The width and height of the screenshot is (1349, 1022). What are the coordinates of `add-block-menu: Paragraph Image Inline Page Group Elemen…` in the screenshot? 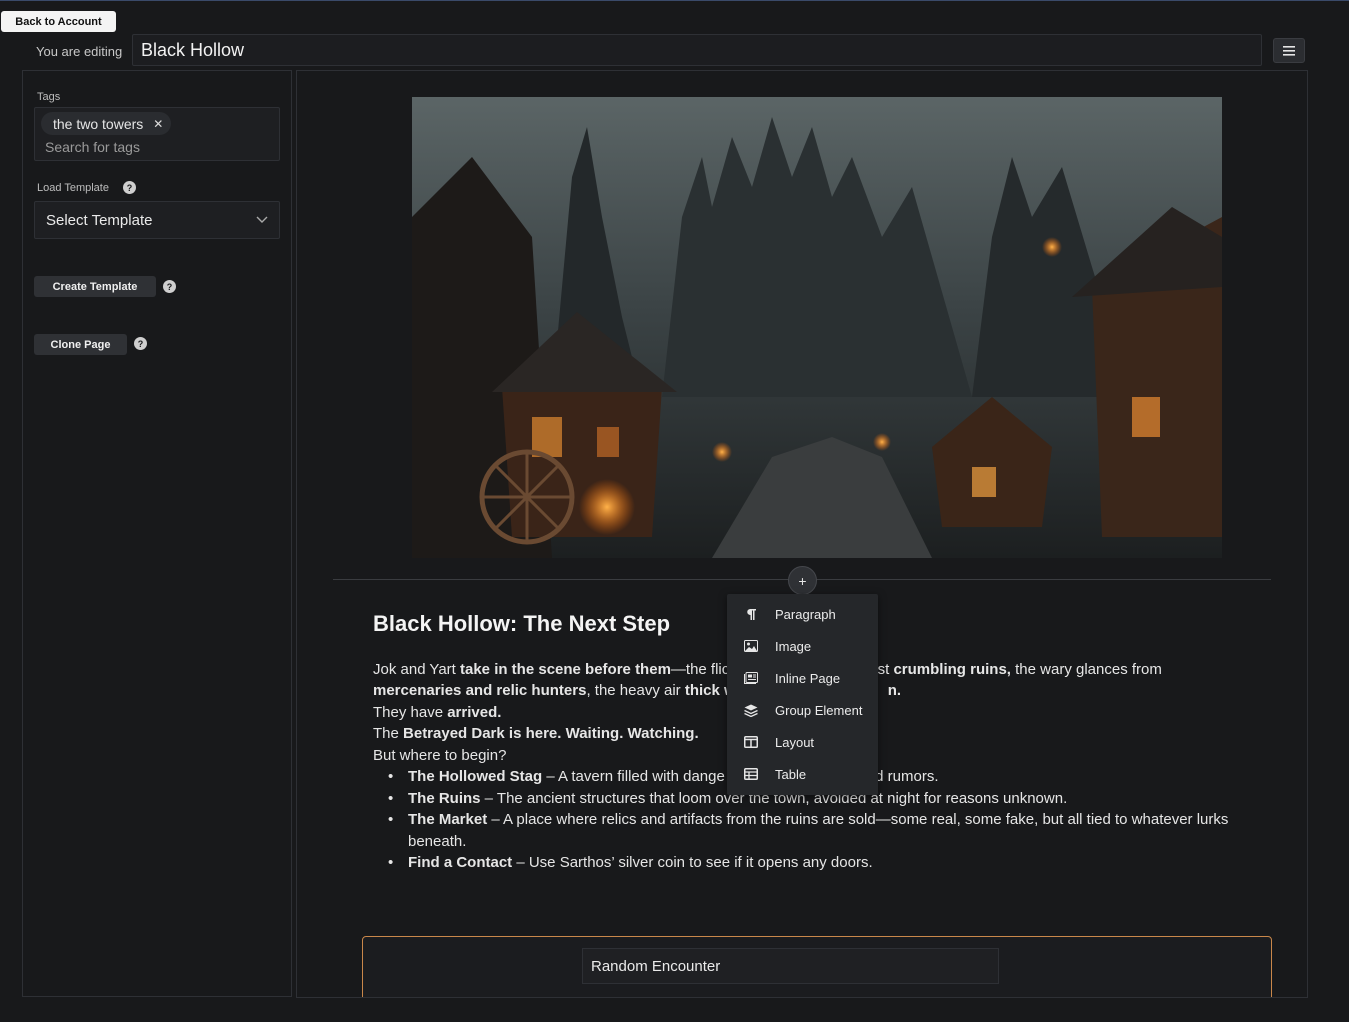 It's located at (802, 694).